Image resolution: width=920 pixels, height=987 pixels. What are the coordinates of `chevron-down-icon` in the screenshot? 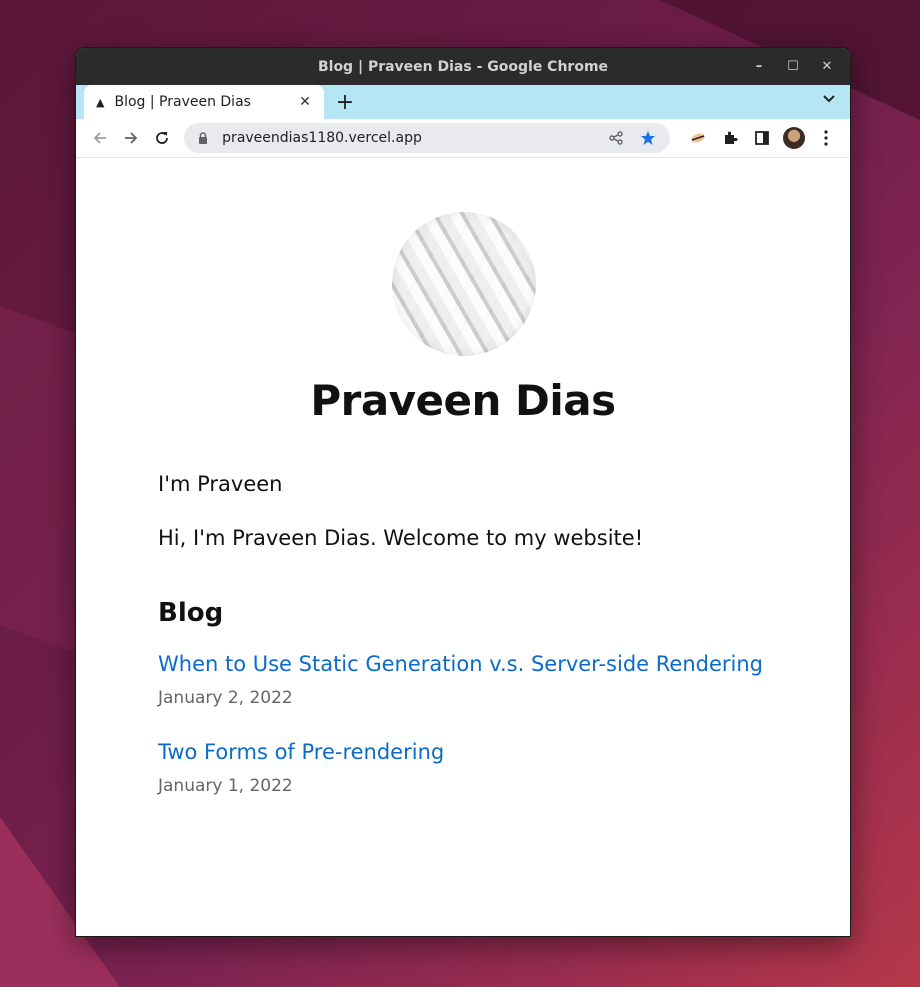 It's located at (829, 99).